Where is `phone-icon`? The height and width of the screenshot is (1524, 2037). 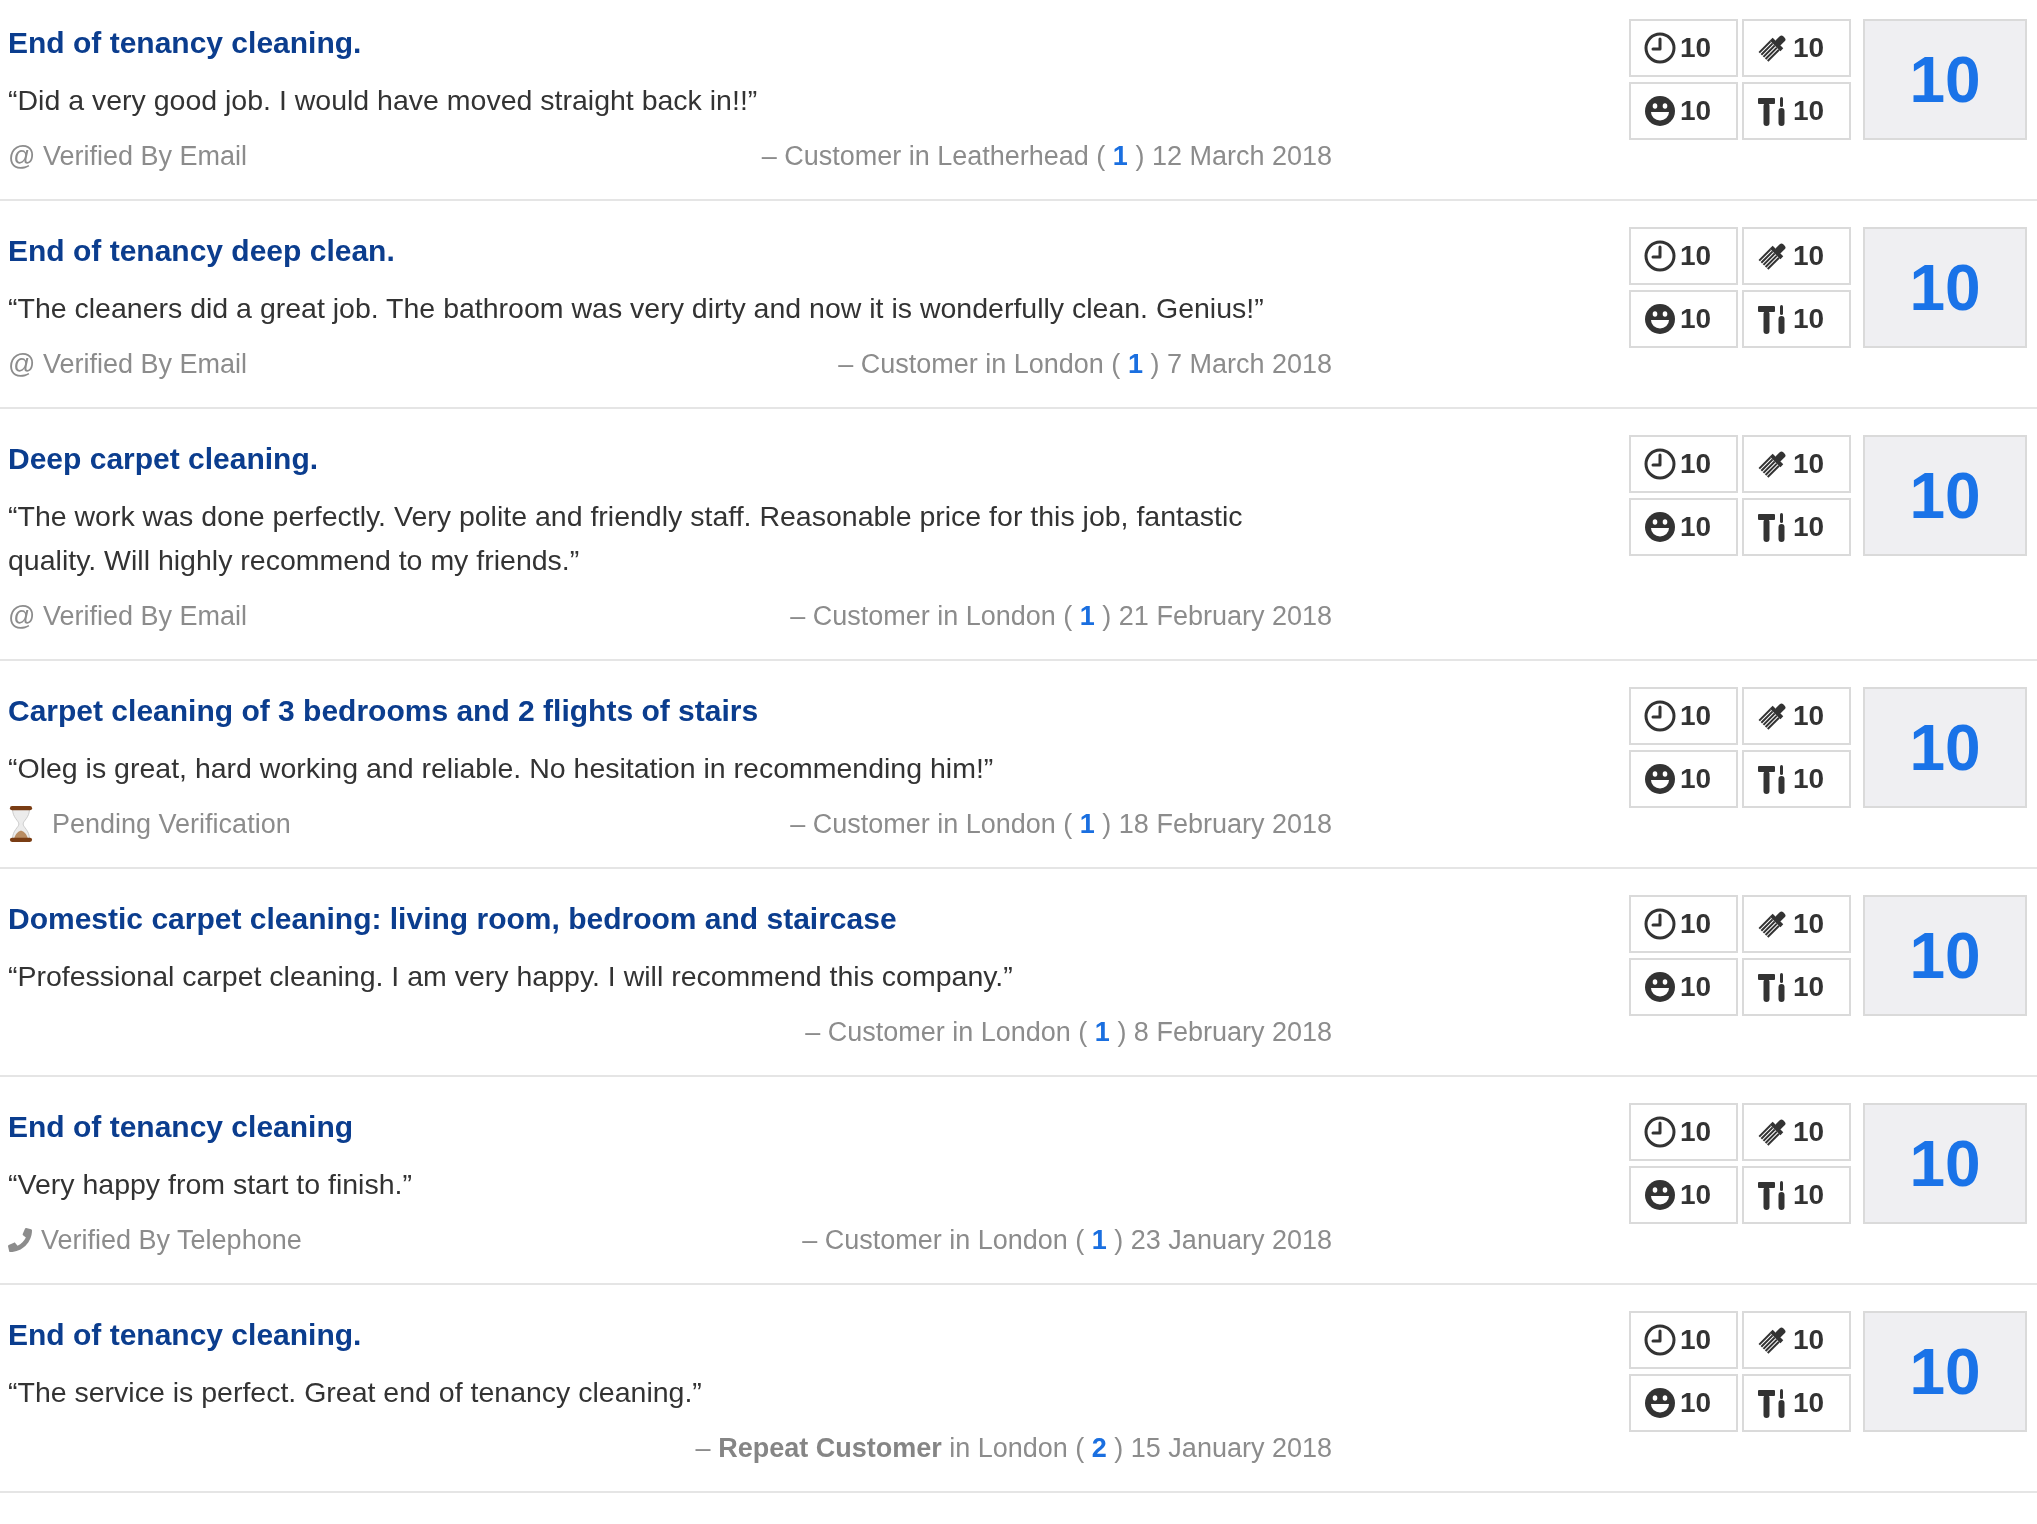
phone-icon is located at coordinates (20, 1240).